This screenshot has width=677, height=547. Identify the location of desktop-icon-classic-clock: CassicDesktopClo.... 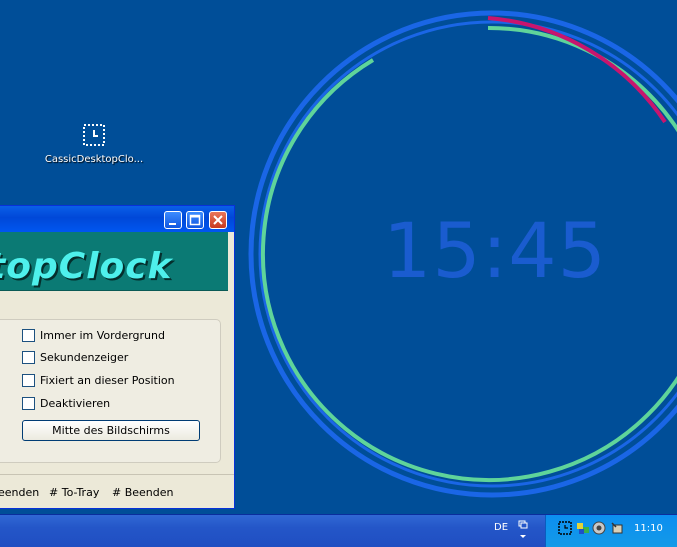
(94, 143).